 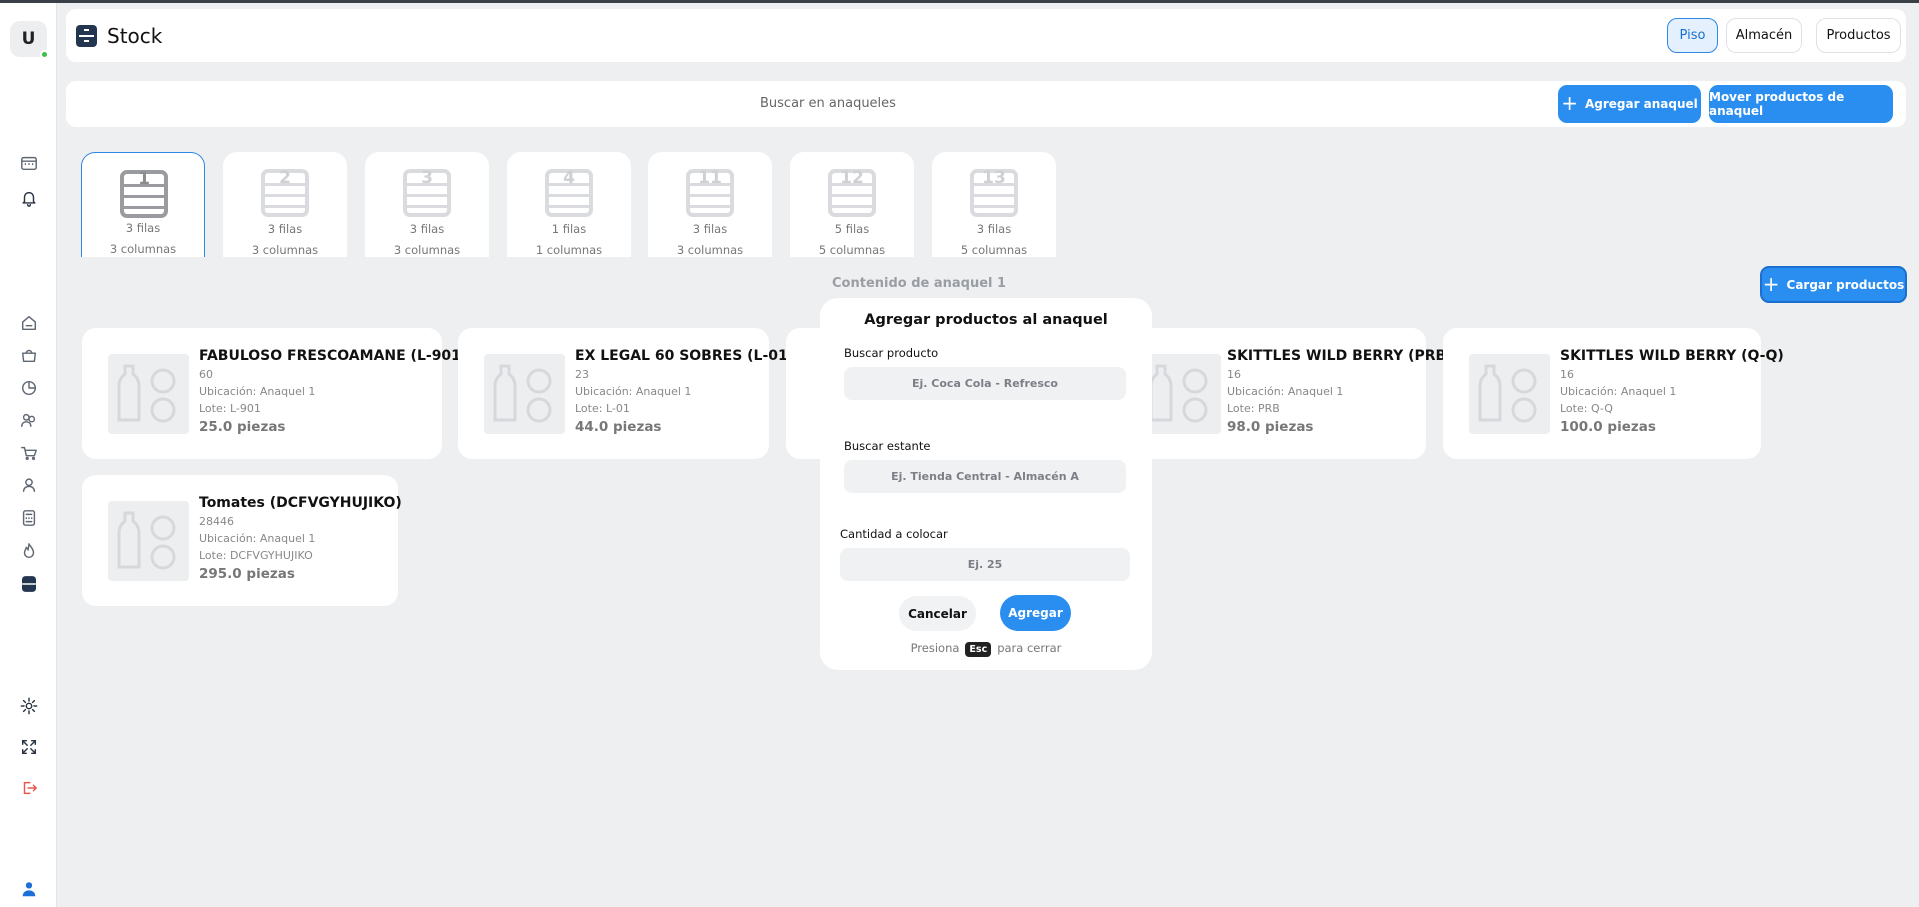 I want to click on person-icon, so click(x=29, y=485).